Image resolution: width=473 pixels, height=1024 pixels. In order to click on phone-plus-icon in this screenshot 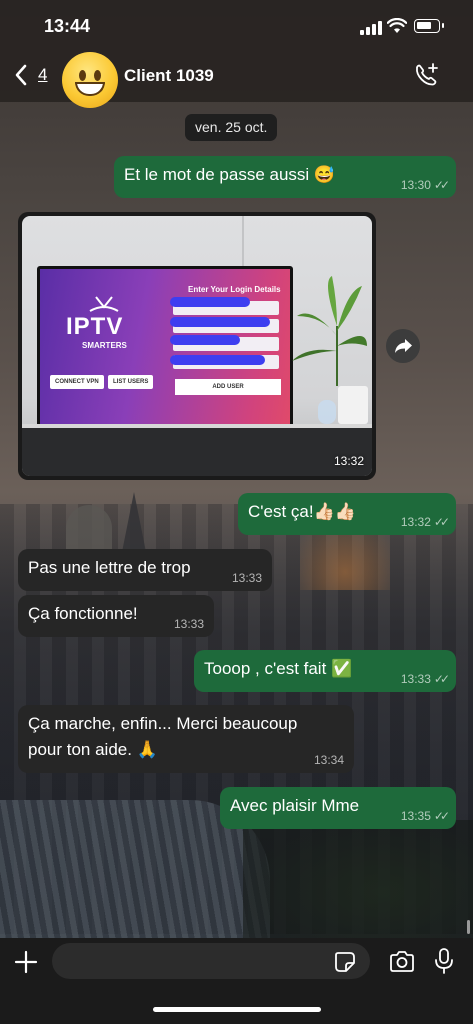, I will do `click(426, 76)`.